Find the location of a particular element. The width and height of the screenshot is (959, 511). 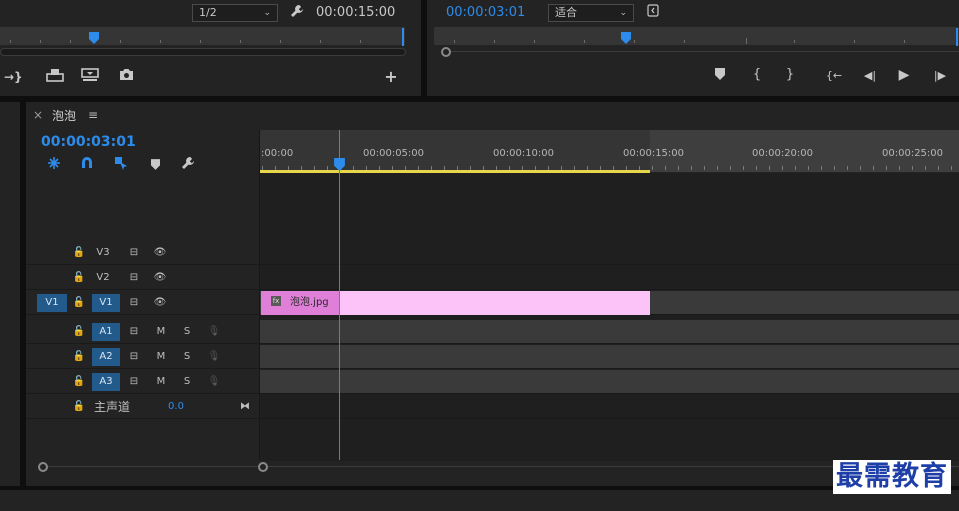

header-scroll-track is located at coordinates (151, 466).